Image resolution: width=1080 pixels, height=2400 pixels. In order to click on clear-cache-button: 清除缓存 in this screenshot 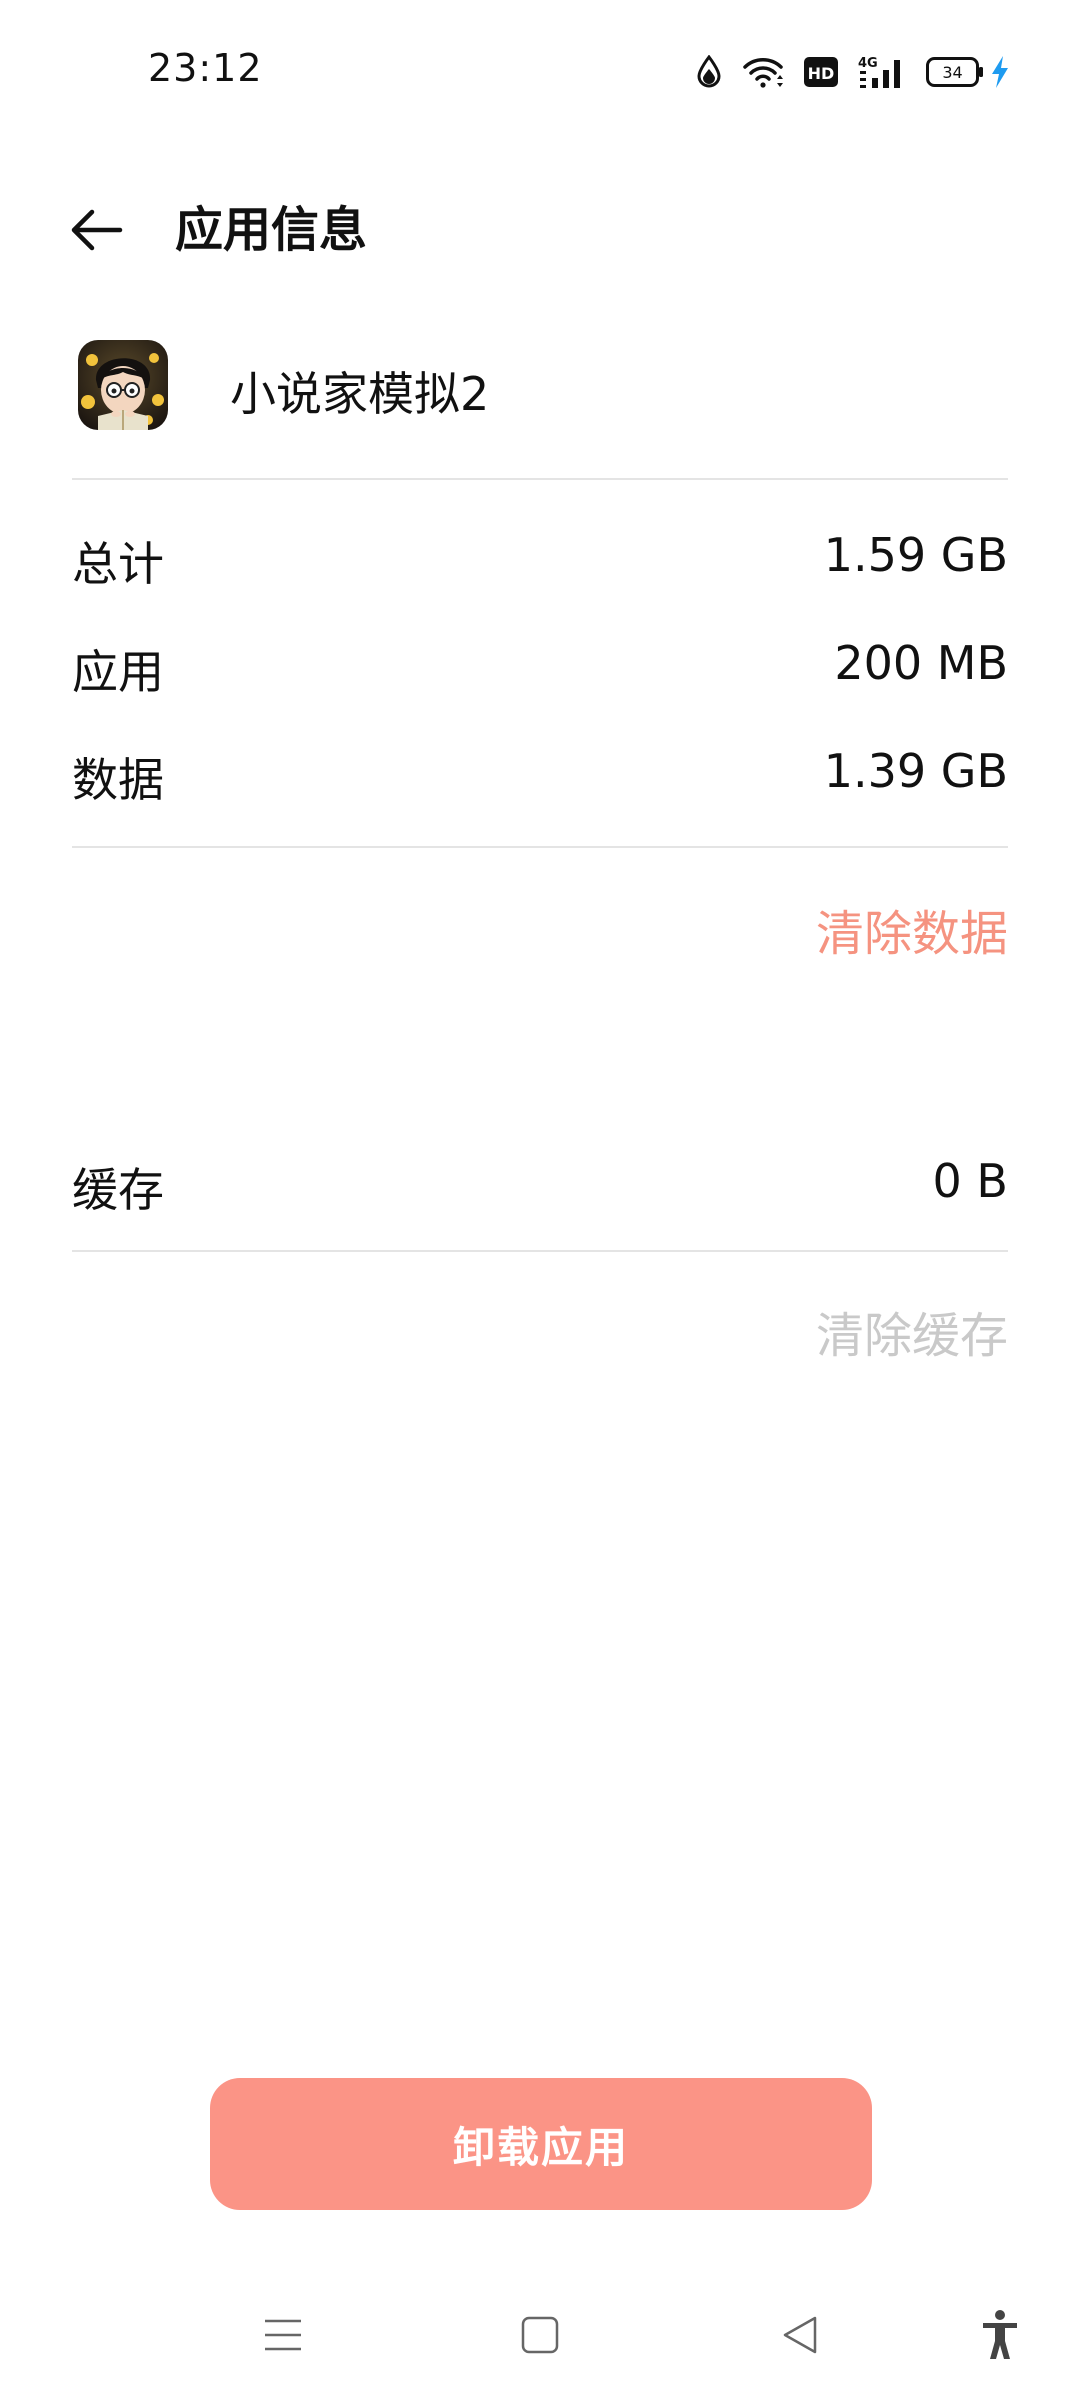, I will do `click(912, 1331)`.